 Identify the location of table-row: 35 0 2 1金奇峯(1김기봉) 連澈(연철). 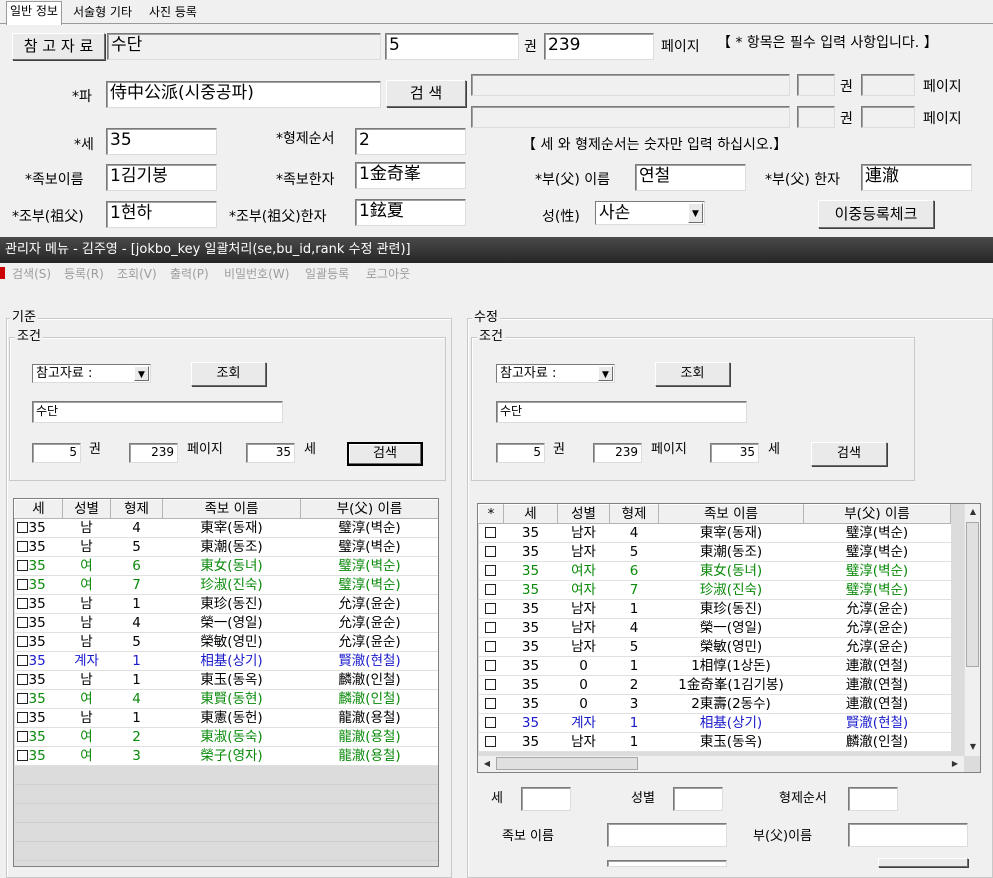
(714, 685).